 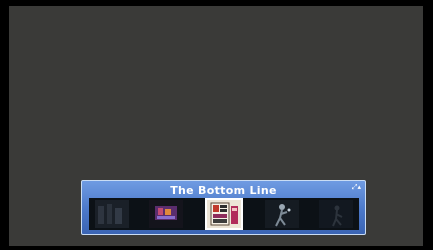 I want to click on thumbnail-strip, so click(x=224, y=214).